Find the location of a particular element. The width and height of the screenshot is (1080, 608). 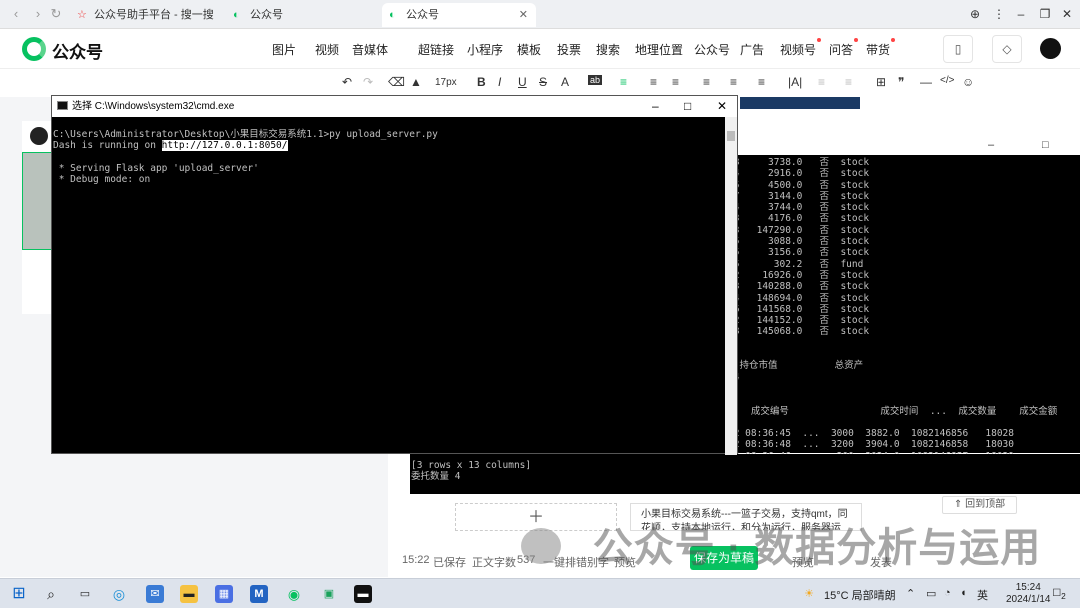

menu-ads: 广告 is located at coordinates (752, 49).